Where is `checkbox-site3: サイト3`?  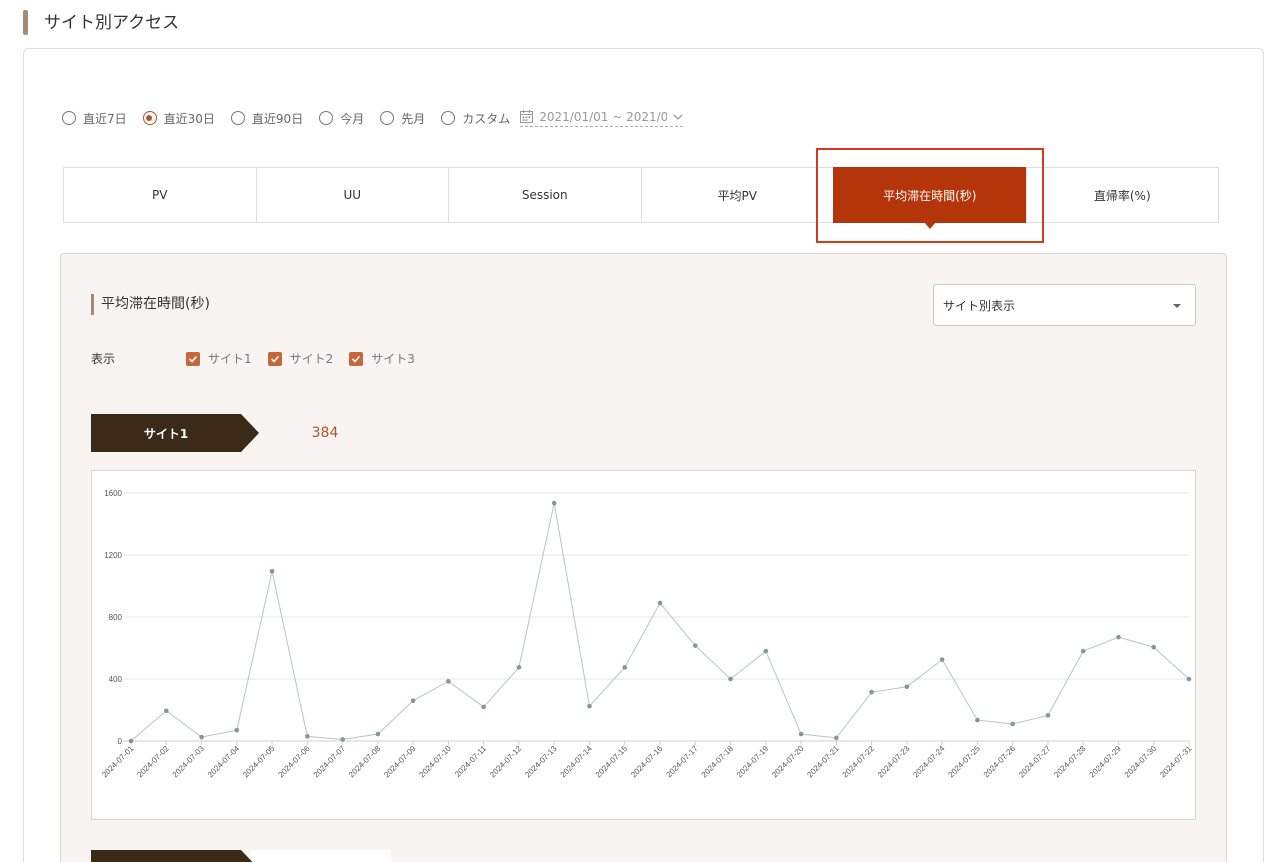
checkbox-site3: サイト3 is located at coordinates (382, 358).